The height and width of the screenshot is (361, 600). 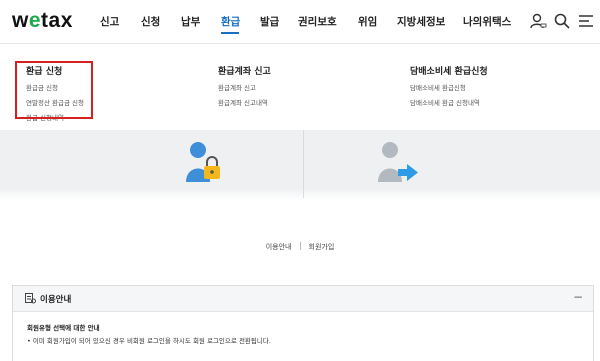 I want to click on nav-item-report: 신고, so click(x=109, y=21).